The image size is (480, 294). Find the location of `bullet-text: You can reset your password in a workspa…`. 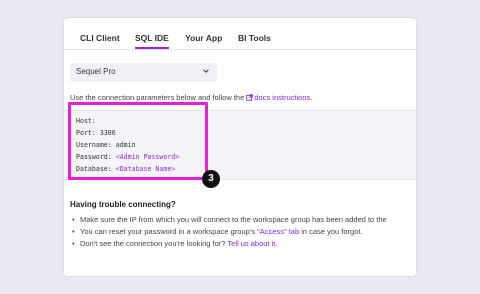

bullet-text: You can reset your password in a workspa… is located at coordinates (168, 231).